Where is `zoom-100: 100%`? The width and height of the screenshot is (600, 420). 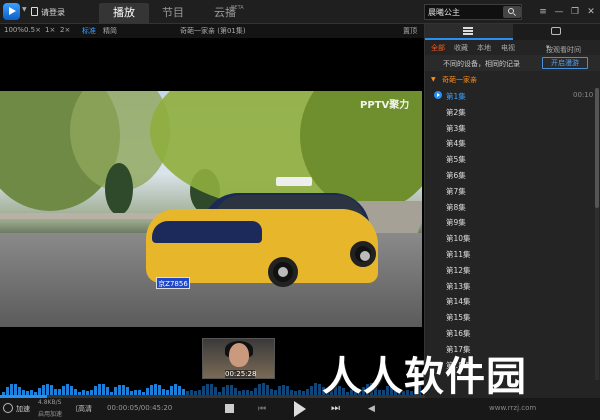
zoom-100: 100% is located at coordinates (14, 30).